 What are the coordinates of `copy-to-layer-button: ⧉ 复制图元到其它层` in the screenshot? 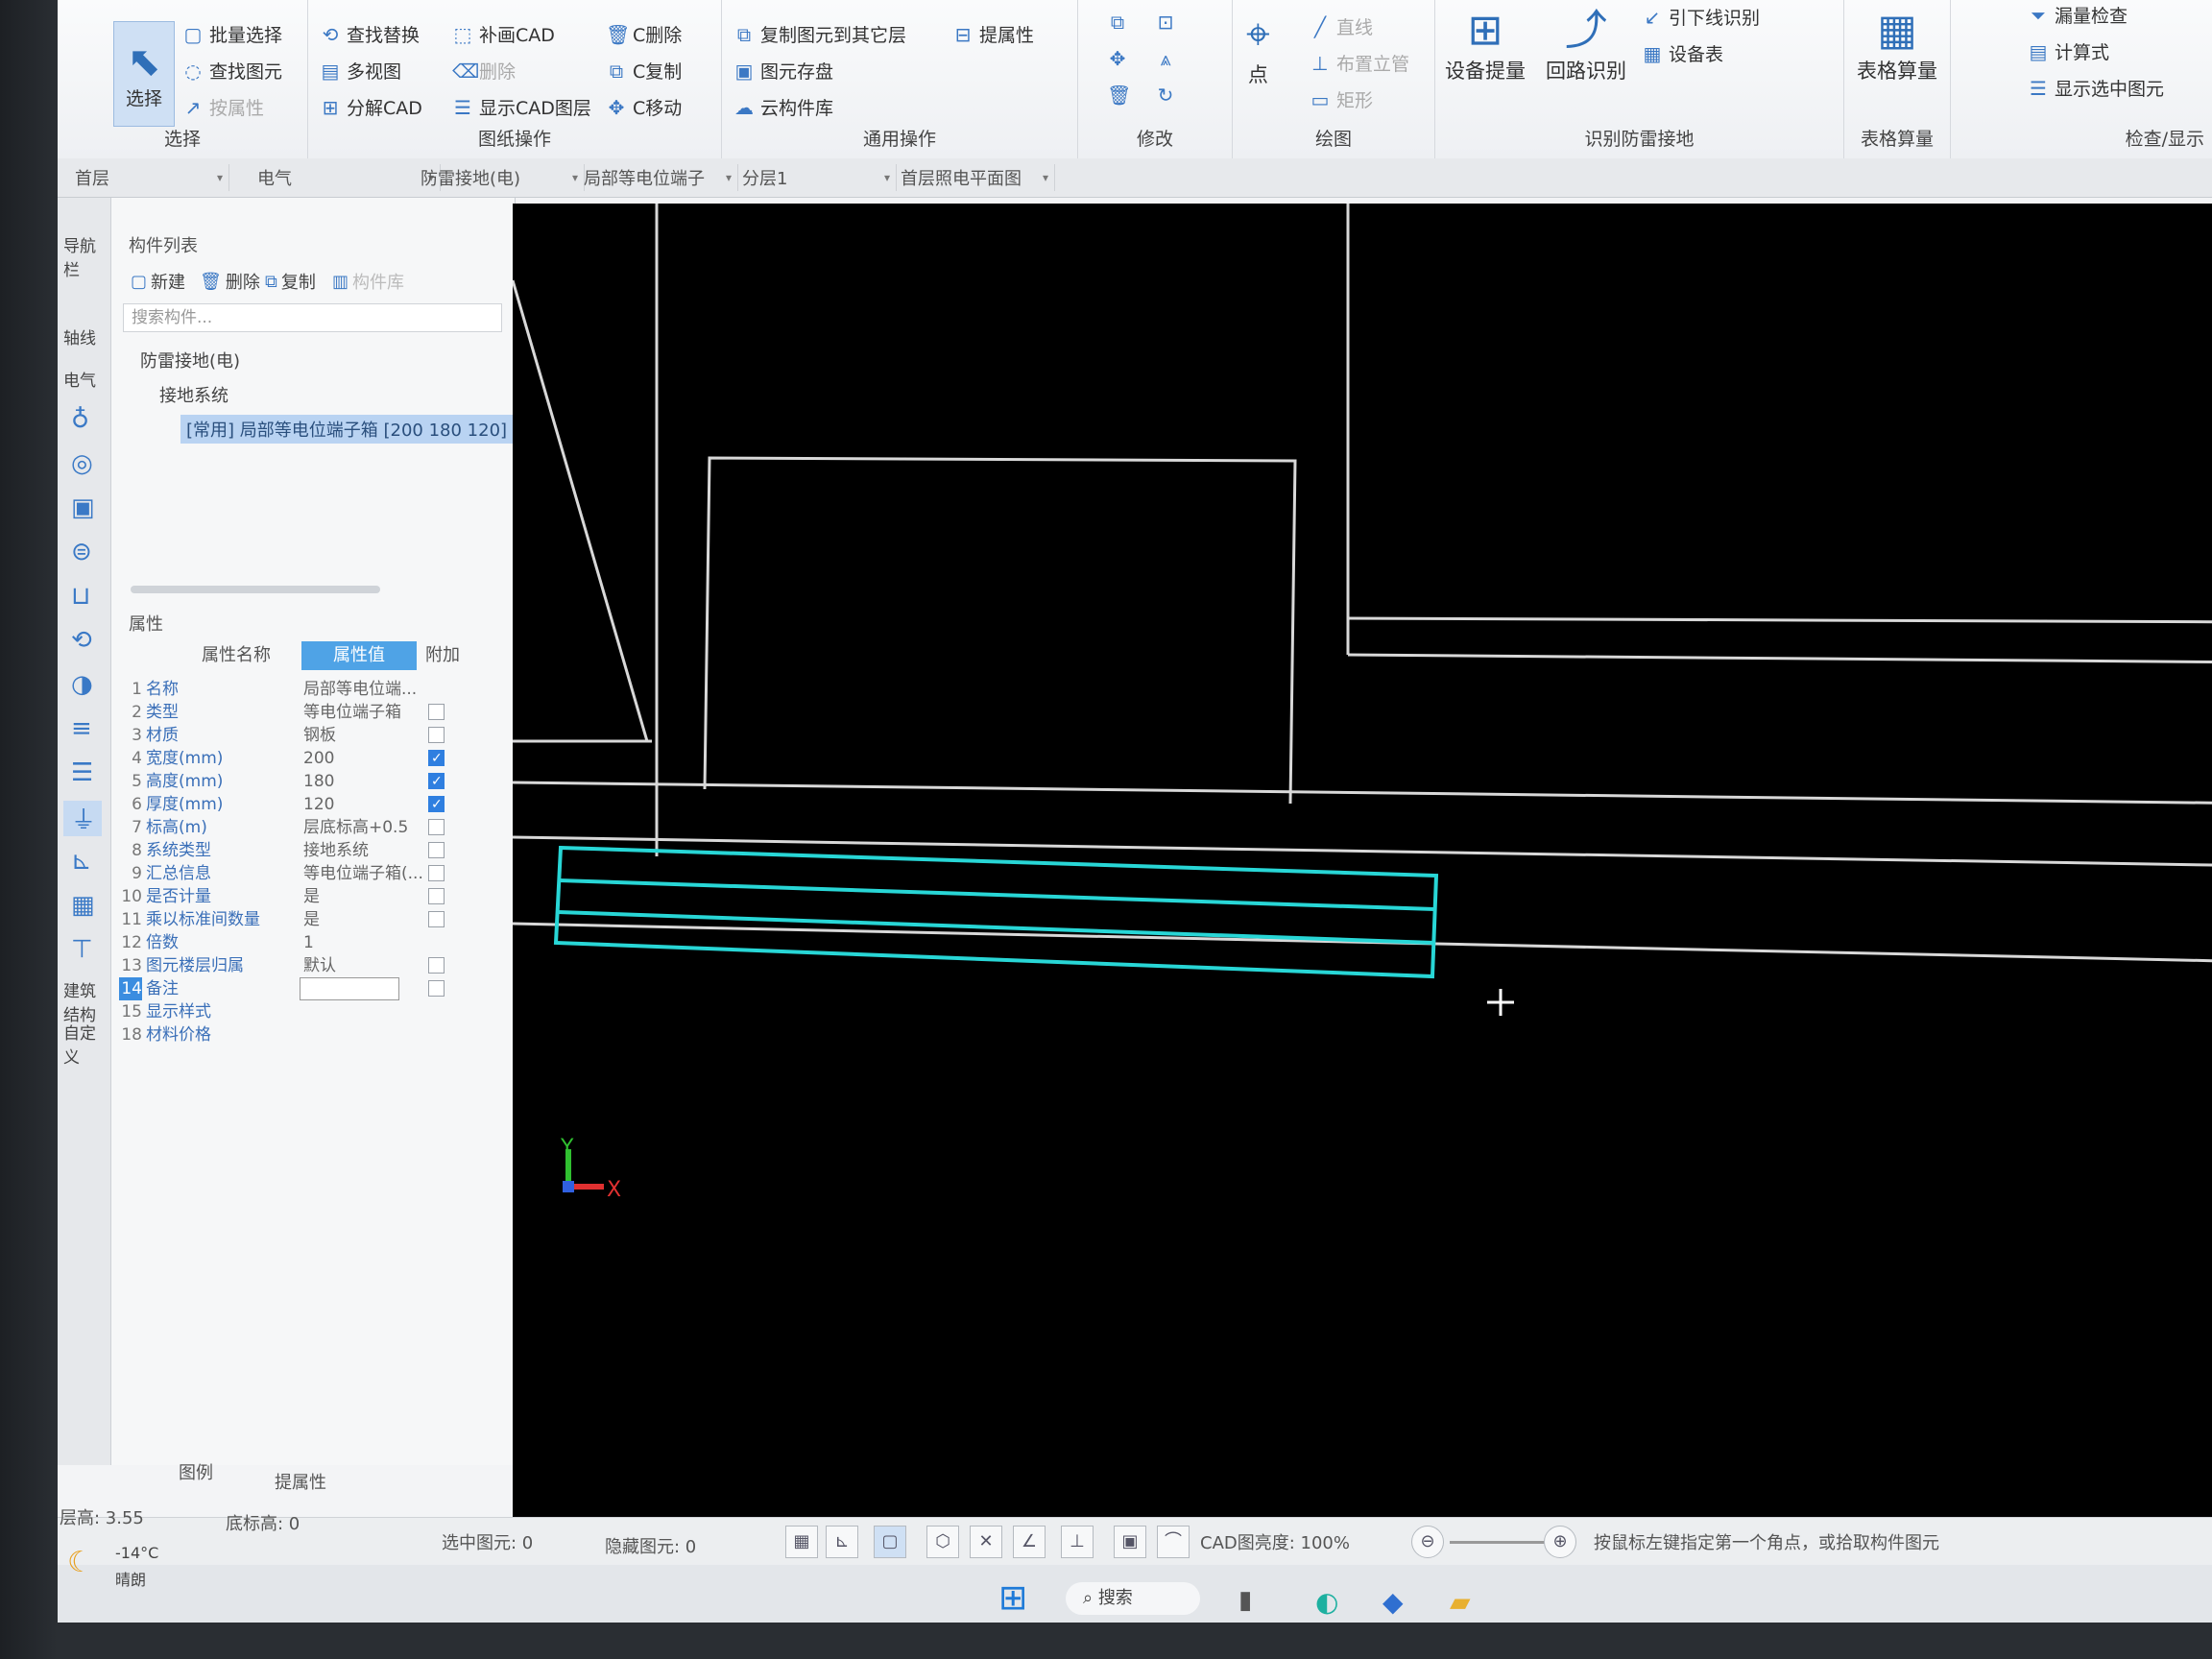 It's located at (819, 34).